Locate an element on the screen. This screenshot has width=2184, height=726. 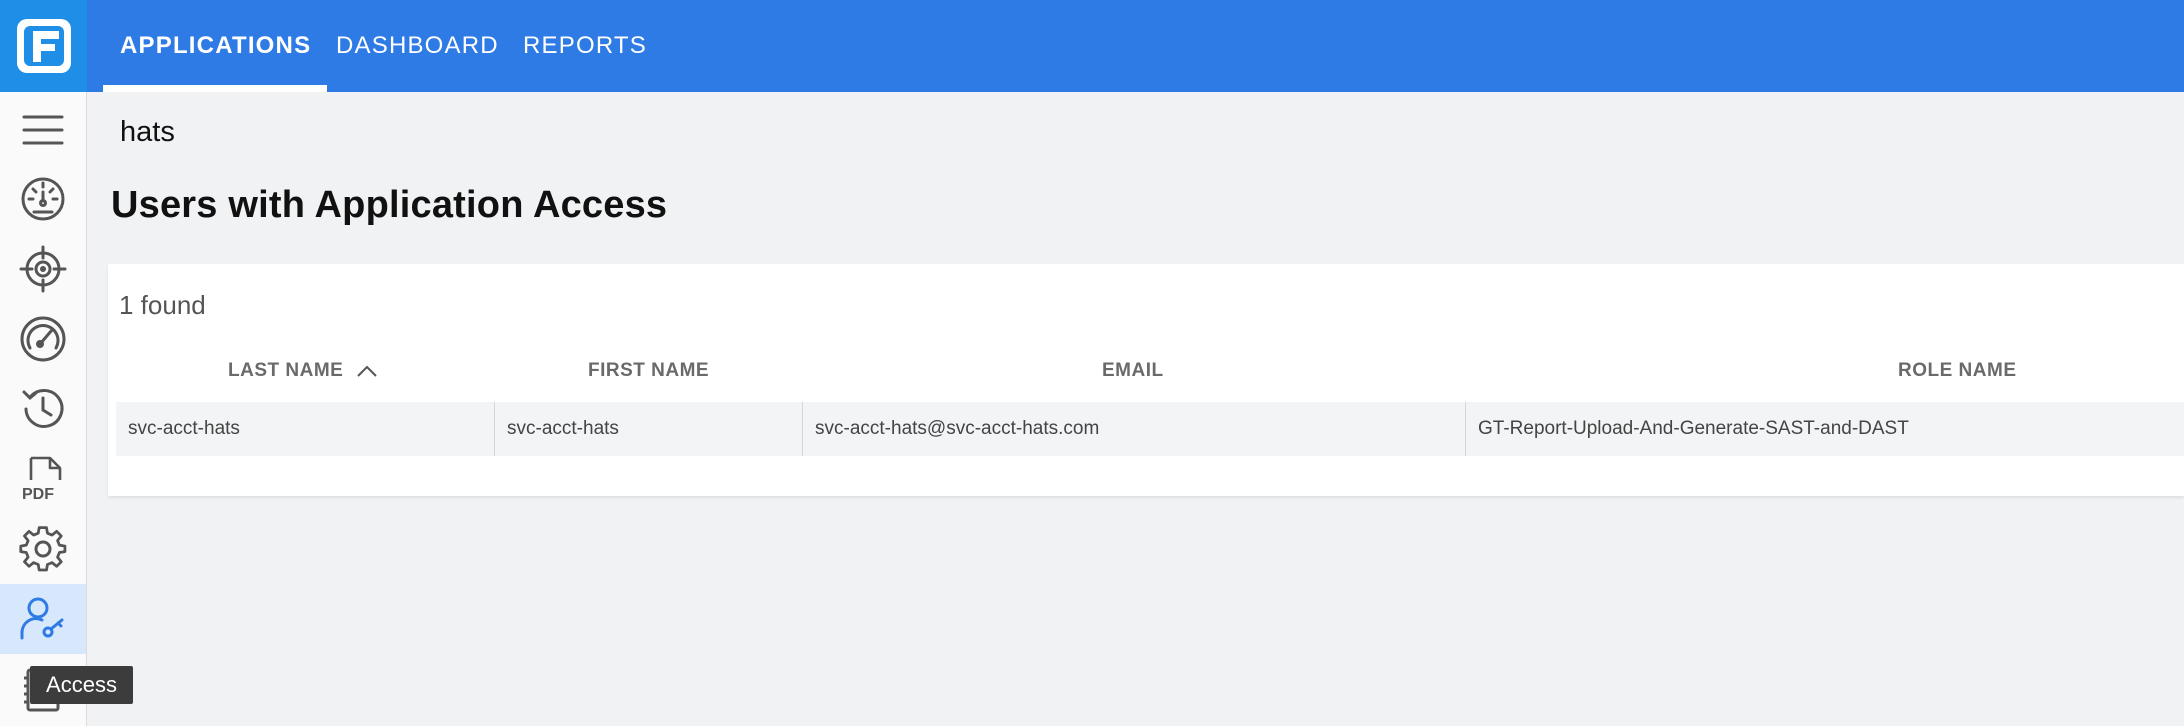
sidebar-item-settings is located at coordinates (43, 549).